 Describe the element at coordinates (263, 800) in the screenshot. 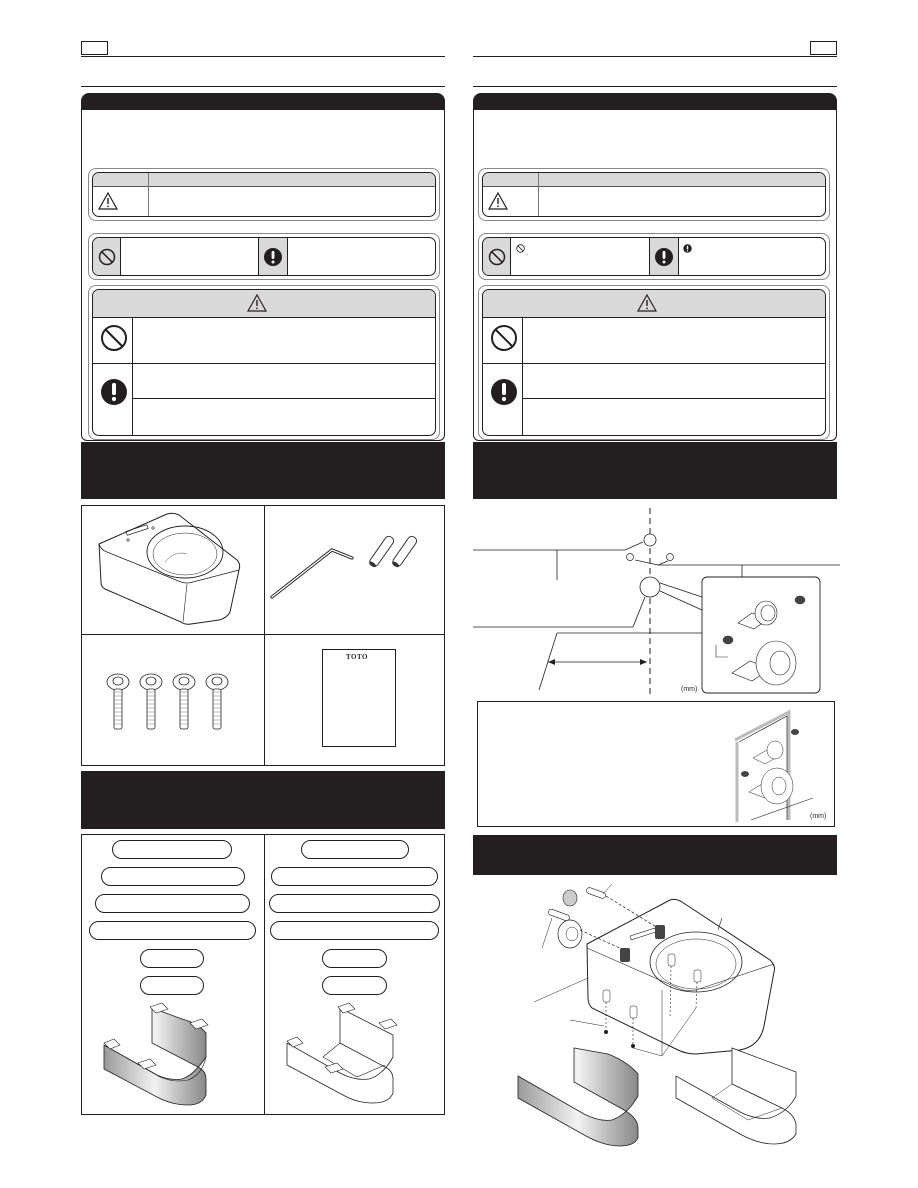

I see `left-section-3-header` at that location.